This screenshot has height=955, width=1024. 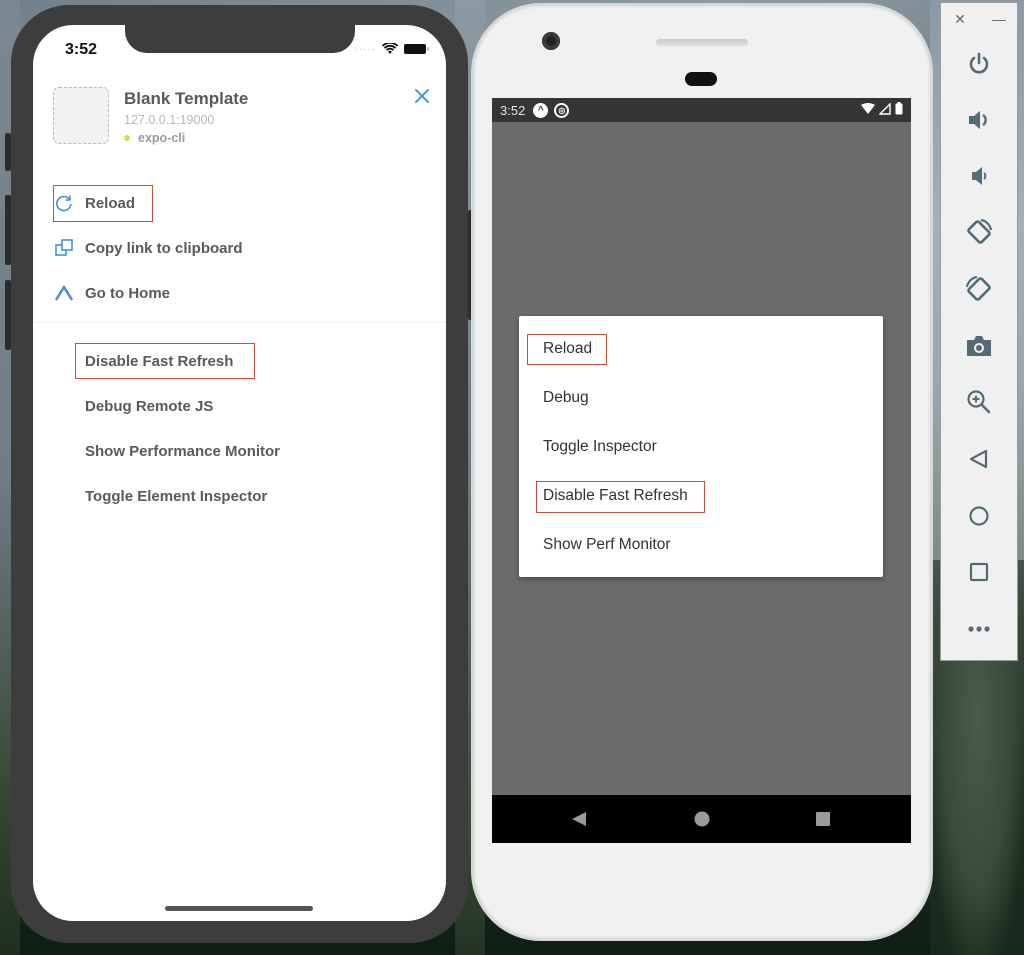 I want to click on back-button, so click(x=979, y=459).